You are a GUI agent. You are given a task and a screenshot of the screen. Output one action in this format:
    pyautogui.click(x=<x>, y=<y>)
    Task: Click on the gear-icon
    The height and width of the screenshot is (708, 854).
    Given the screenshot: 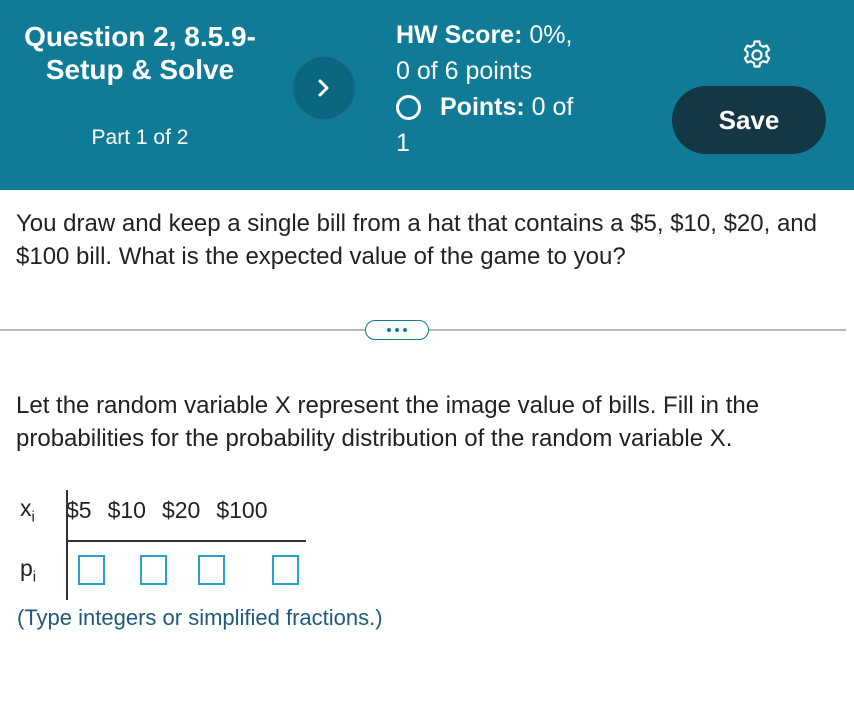 What is the action you would take?
    pyautogui.click(x=757, y=55)
    